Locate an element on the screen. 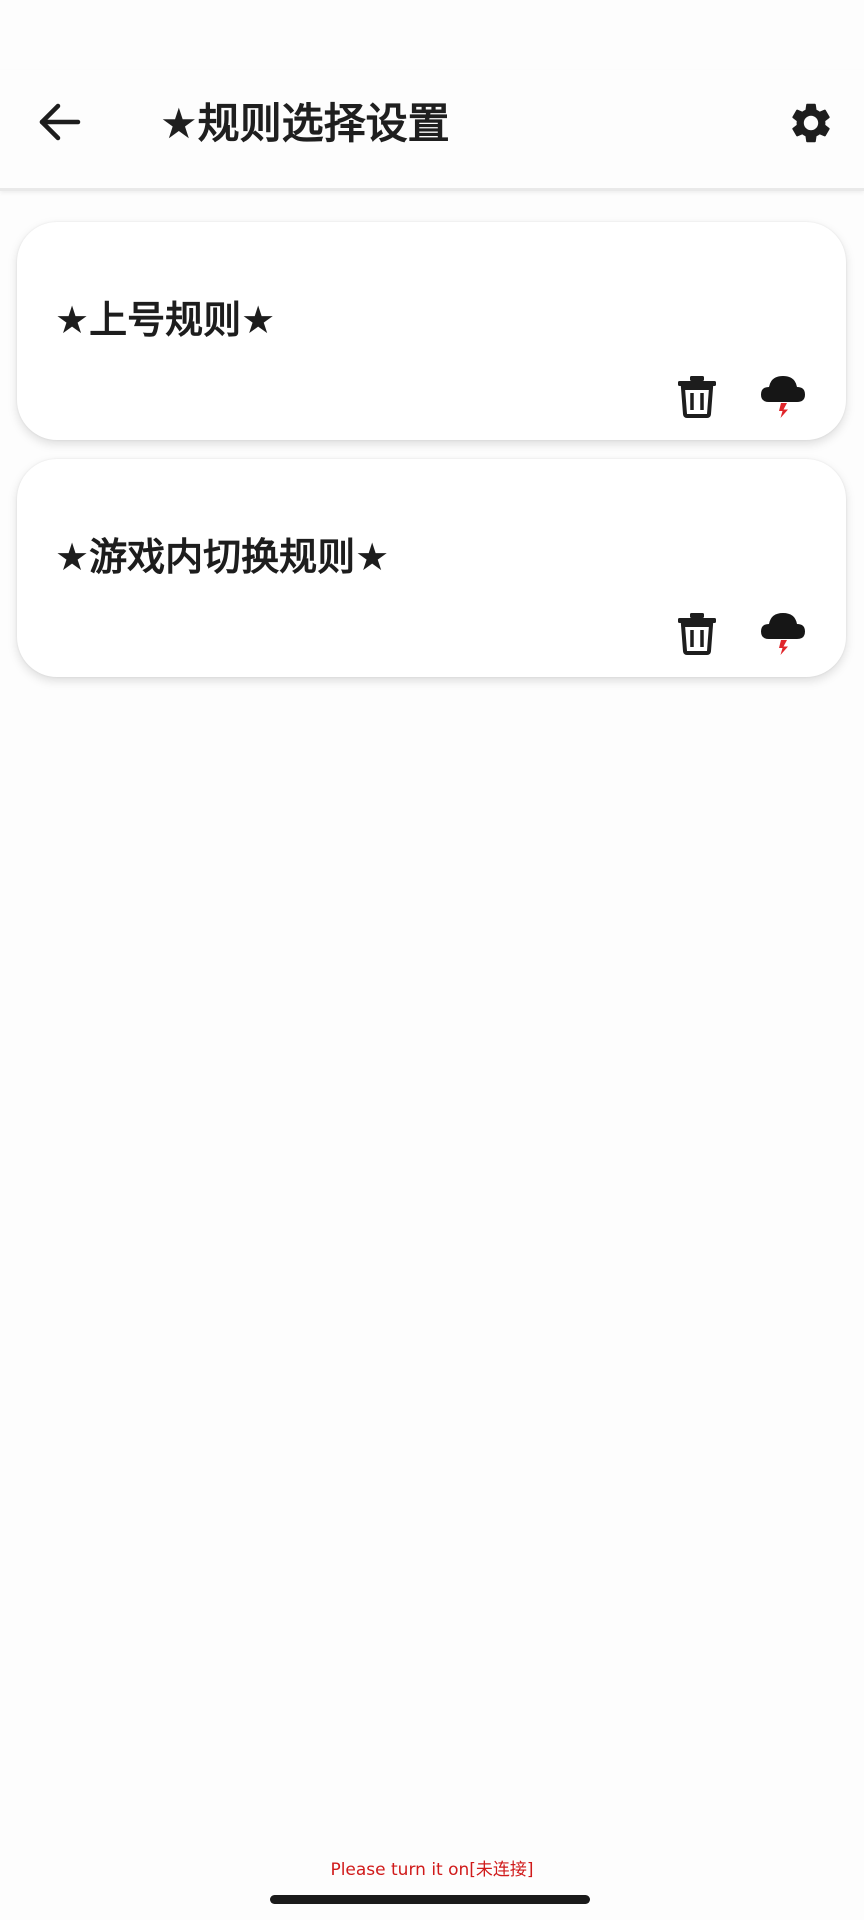  page-title: ★规则选择设置 is located at coordinates (305, 123).